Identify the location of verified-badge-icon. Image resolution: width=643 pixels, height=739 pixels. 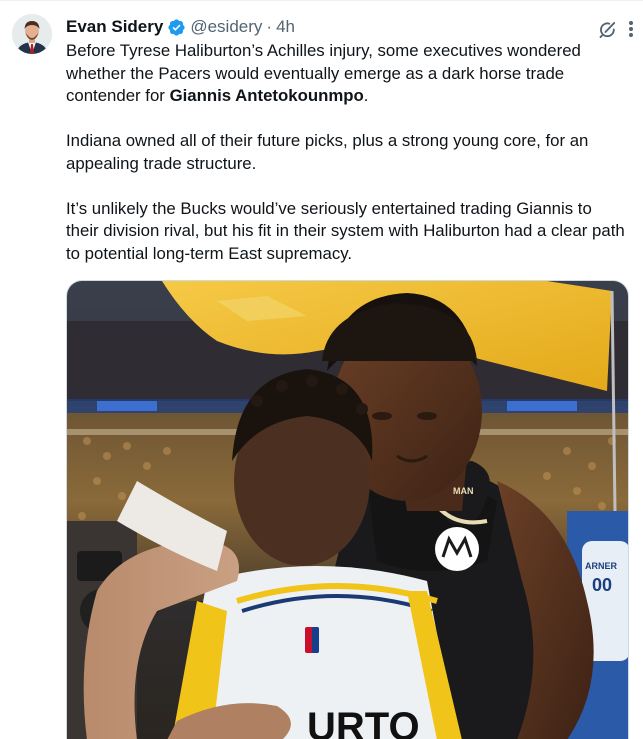
(176, 27).